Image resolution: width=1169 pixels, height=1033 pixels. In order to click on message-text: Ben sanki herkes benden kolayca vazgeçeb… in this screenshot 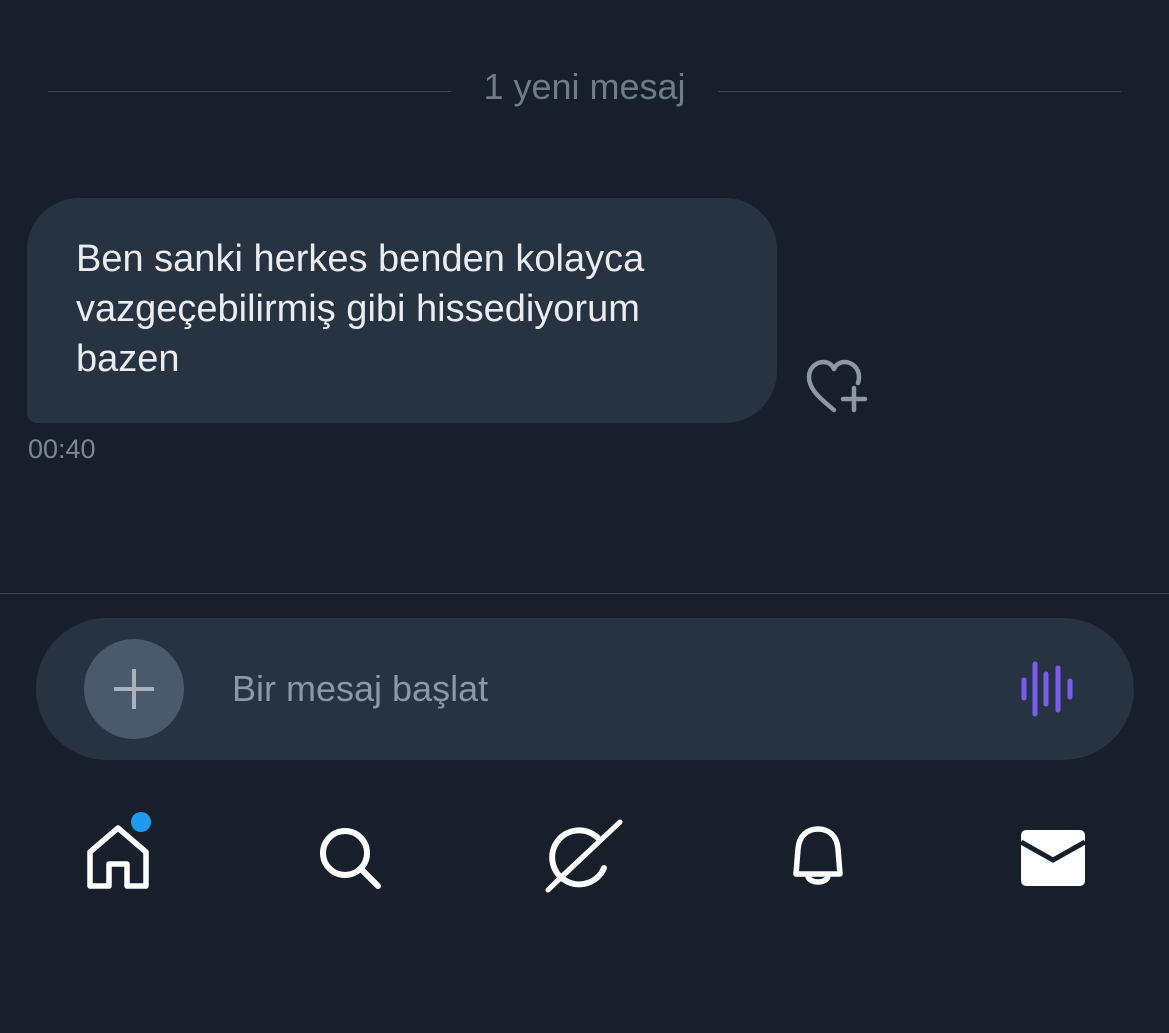, I will do `click(360, 309)`.